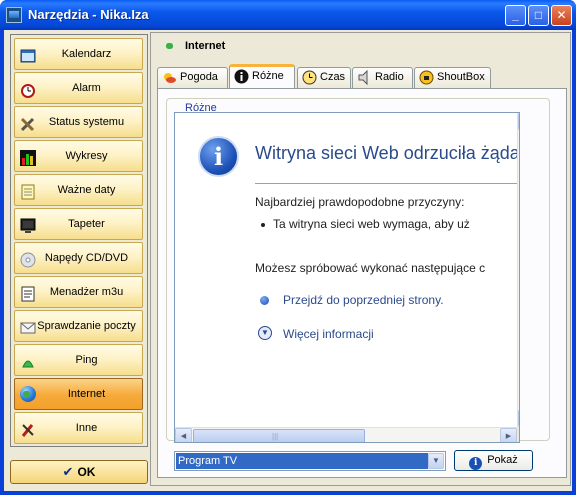  I want to click on checkmark-icon: ✔, so click(68, 471).